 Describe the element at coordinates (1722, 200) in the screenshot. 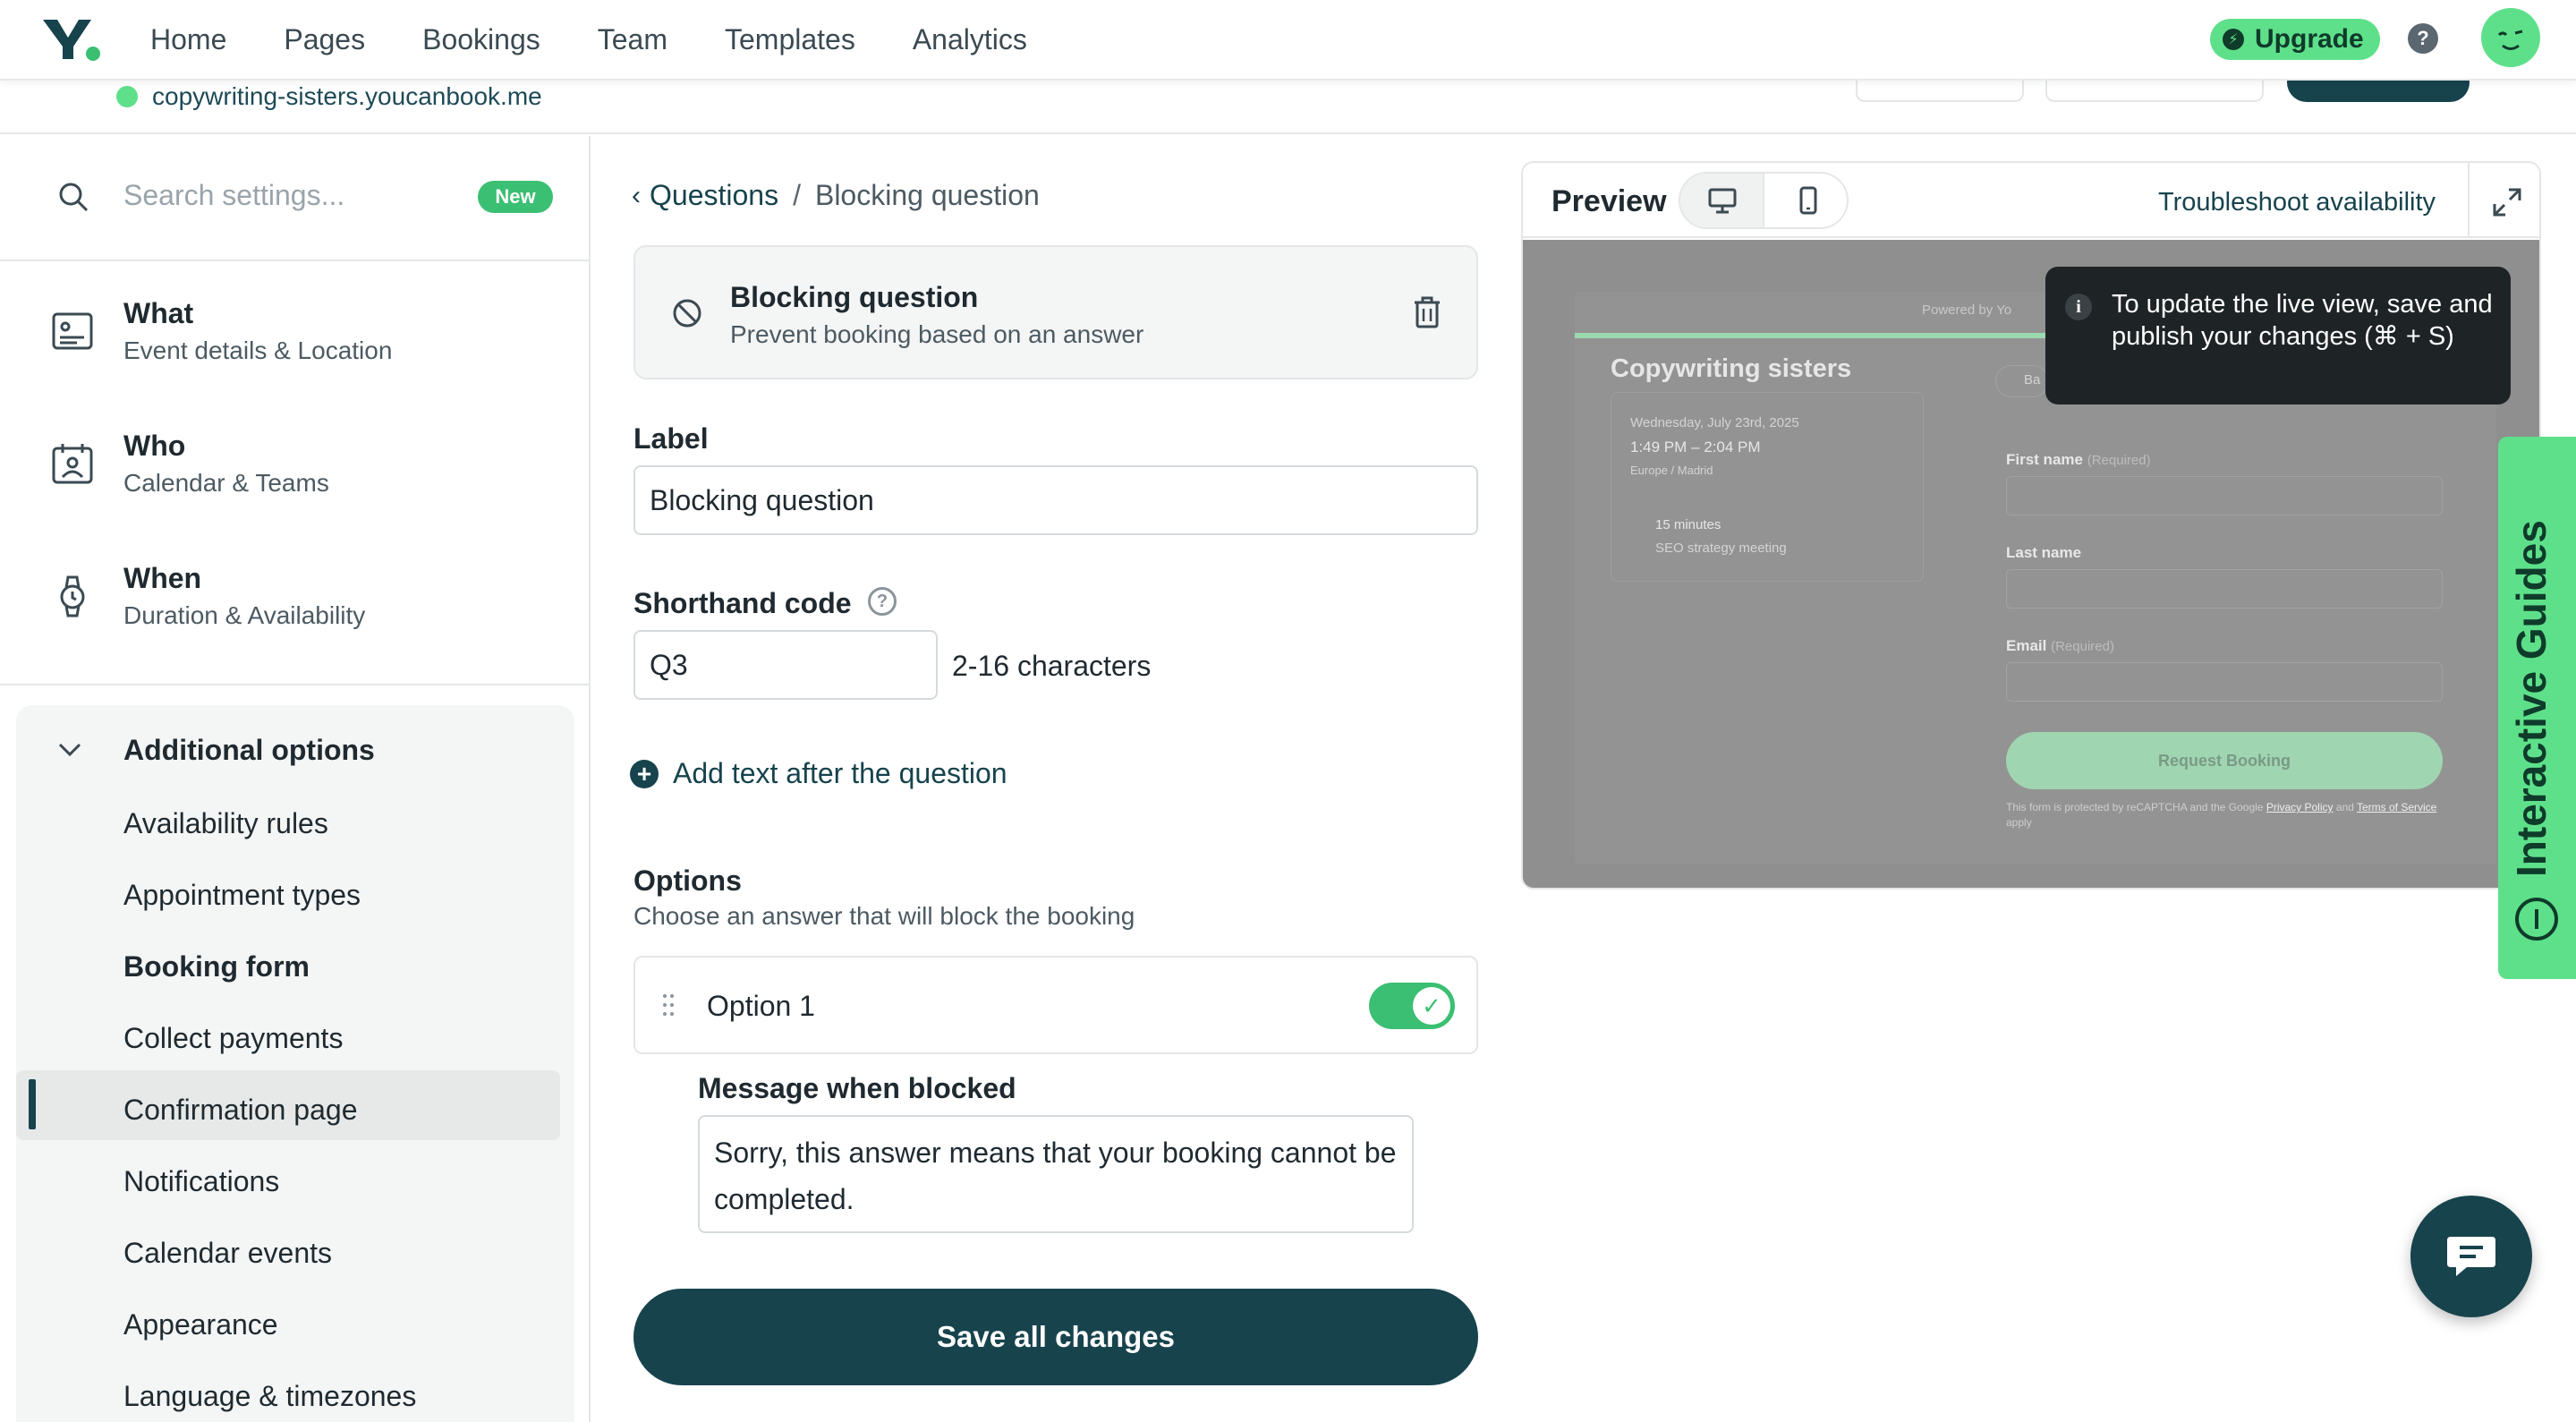

I see `desktop-icon` at that location.